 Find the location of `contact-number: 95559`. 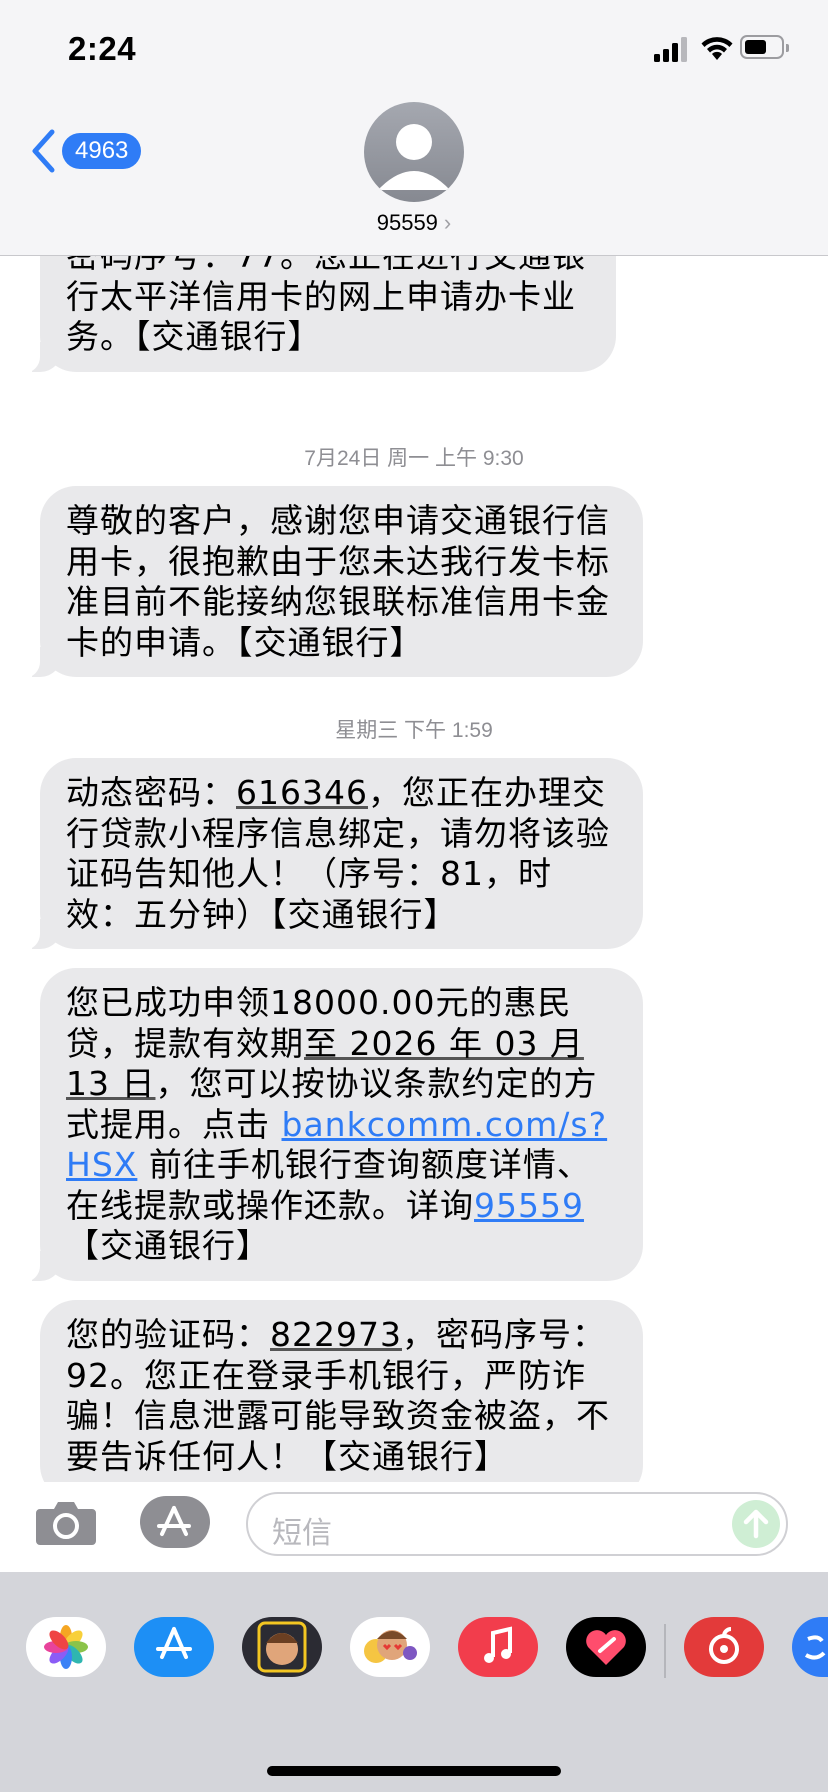

contact-number: 95559 is located at coordinates (407, 222).